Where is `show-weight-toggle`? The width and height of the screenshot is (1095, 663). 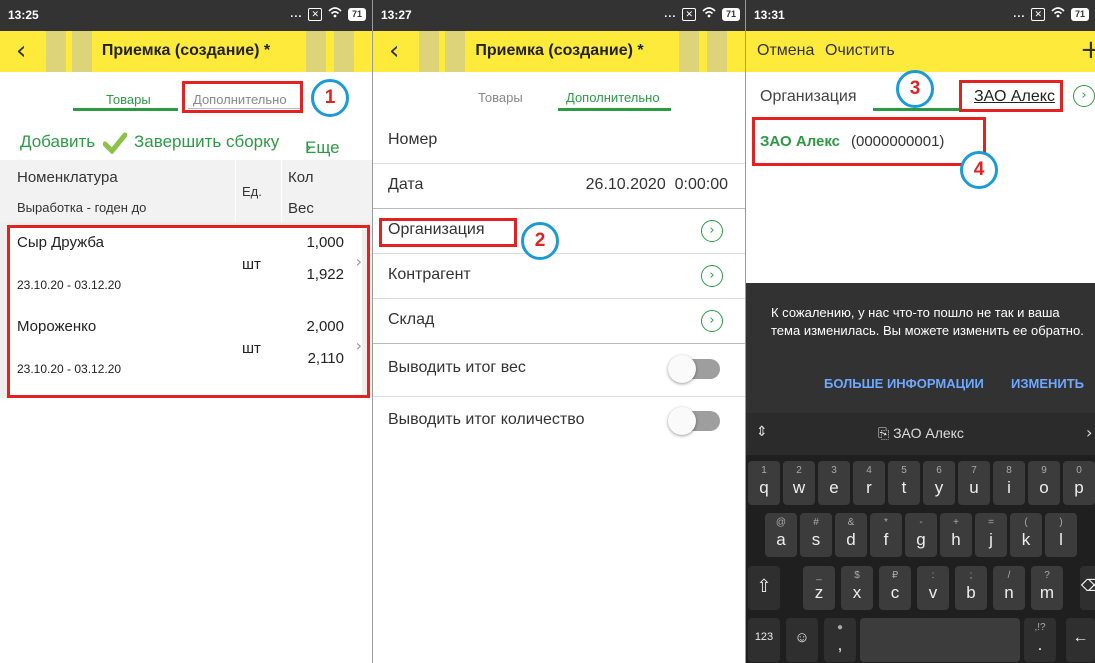
show-weight-toggle is located at coordinates (694, 369).